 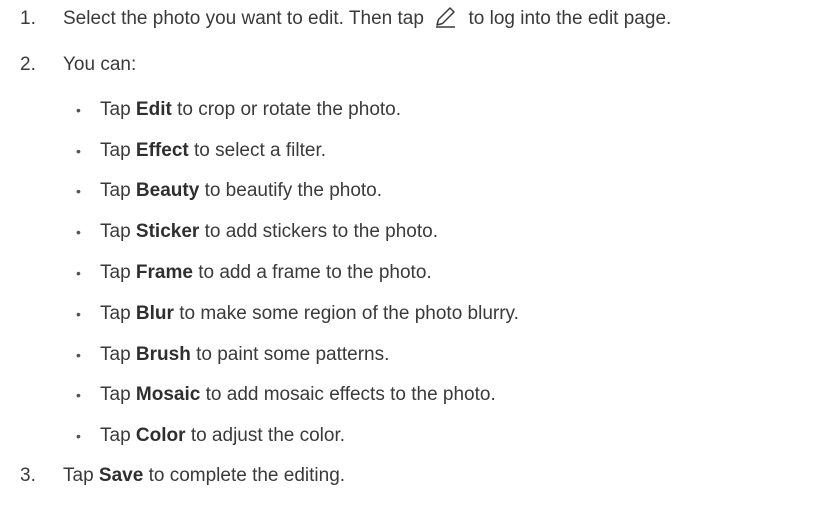 What do you see at coordinates (247, 475) in the screenshot?
I see `step-suffix: to complete the editing.` at bounding box center [247, 475].